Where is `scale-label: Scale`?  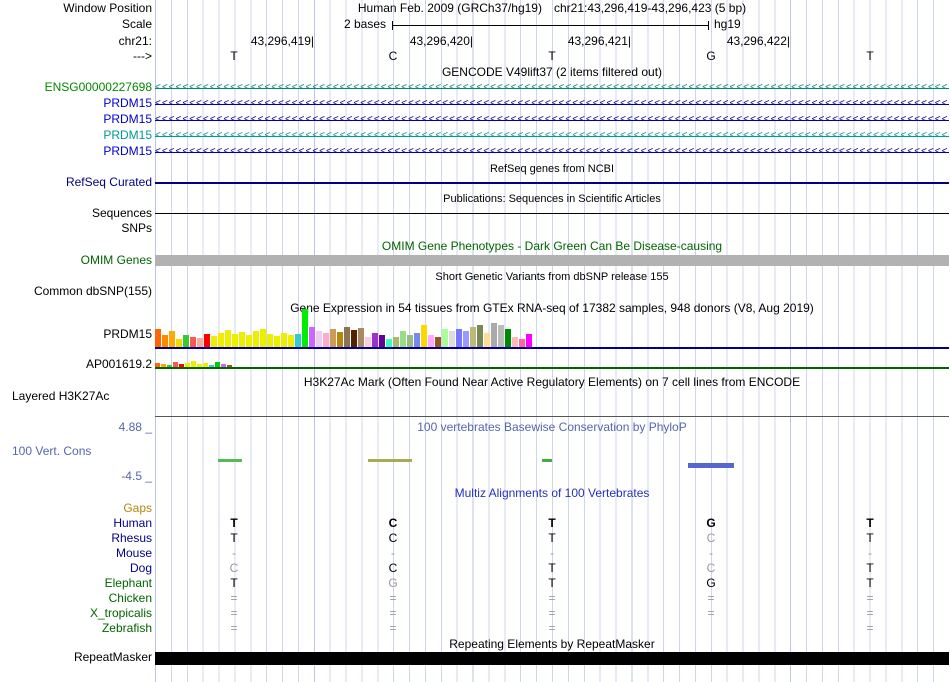
scale-label: Scale is located at coordinates (136, 24).